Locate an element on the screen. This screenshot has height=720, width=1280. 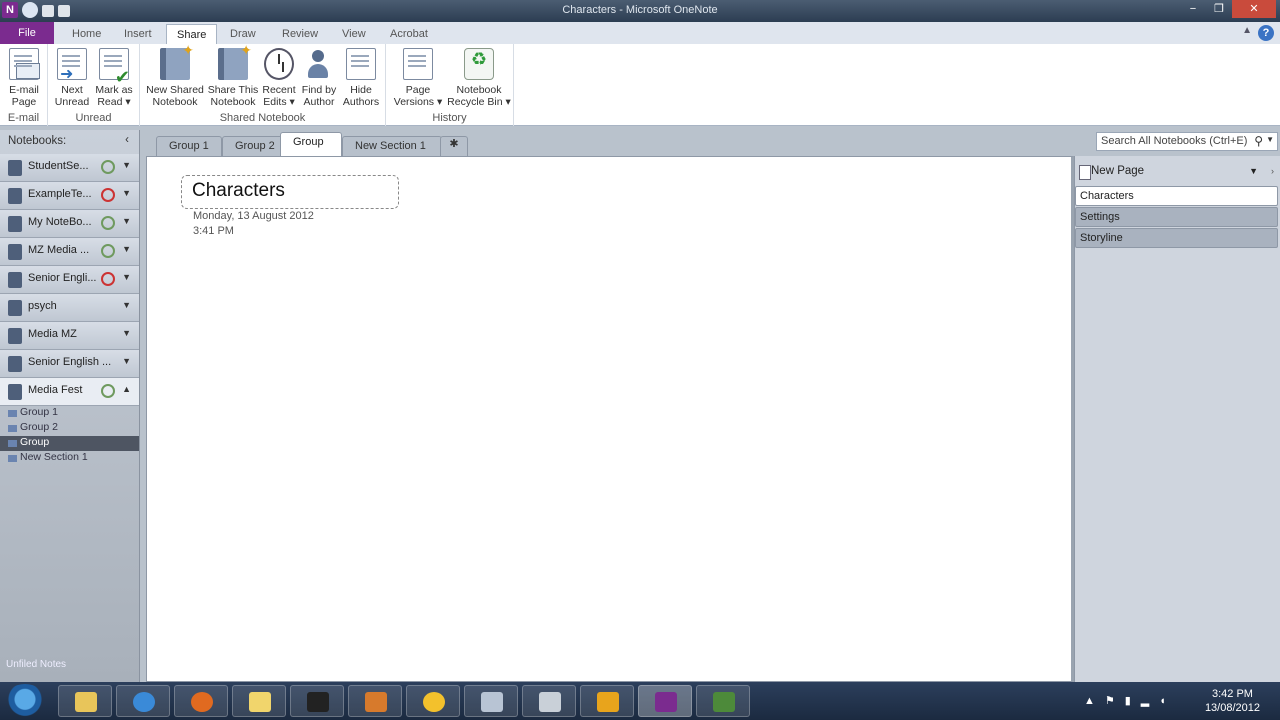
notebook-item: Senior Engli... ▼ is located at coordinates (69, 280).